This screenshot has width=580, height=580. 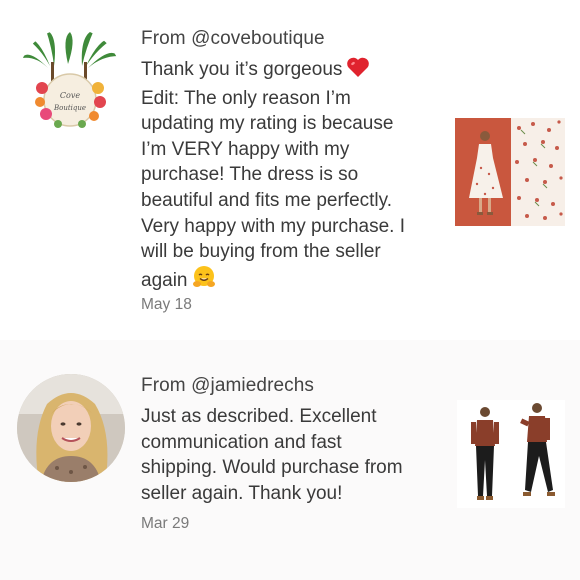 What do you see at coordinates (266, 200) in the screenshot?
I see `review-line: beautiful and fits me perfectly.` at bounding box center [266, 200].